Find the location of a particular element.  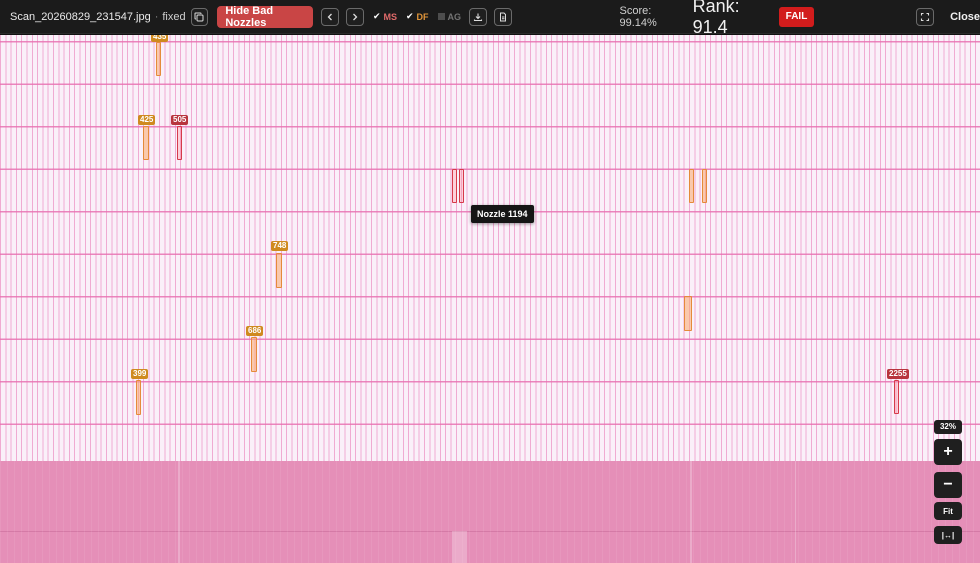

marker-label: 505 is located at coordinates (180, 120).